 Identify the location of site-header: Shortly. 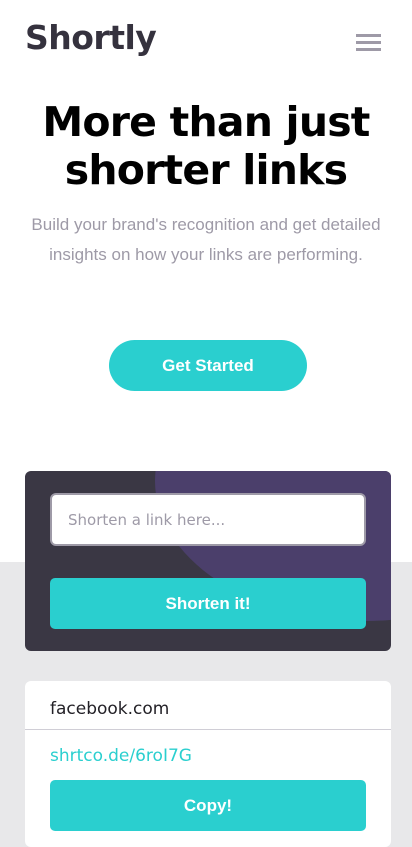
(206, 40).